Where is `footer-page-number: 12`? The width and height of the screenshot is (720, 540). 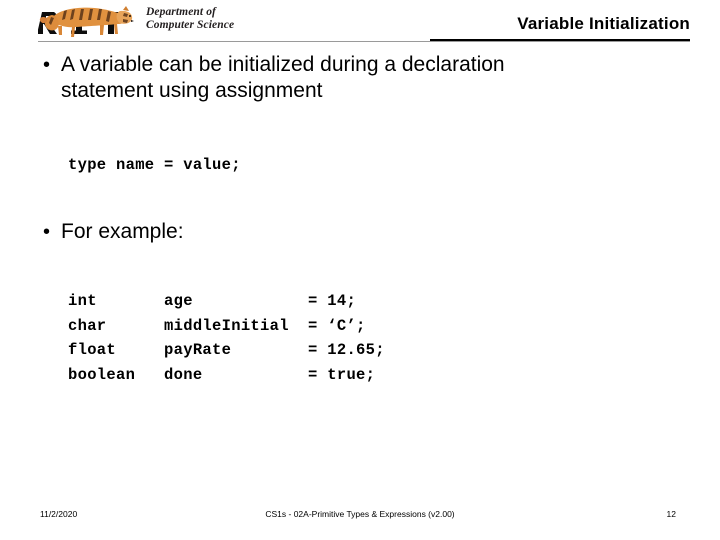
footer-page-number: 12 is located at coordinates (671, 514).